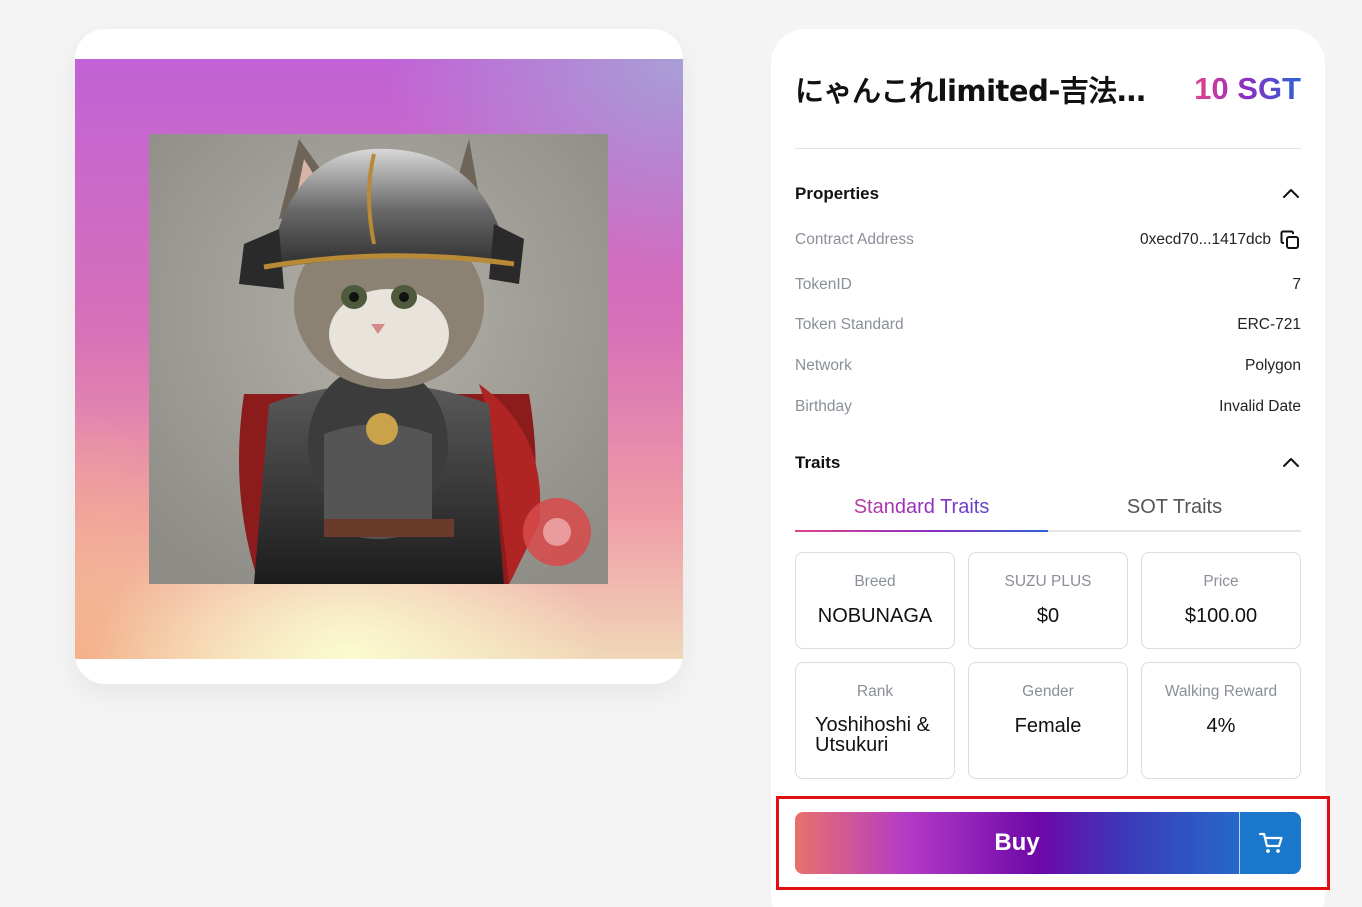 The width and height of the screenshot is (1362, 907). What do you see at coordinates (1048, 194) in the screenshot?
I see `properties-header: Properties` at bounding box center [1048, 194].